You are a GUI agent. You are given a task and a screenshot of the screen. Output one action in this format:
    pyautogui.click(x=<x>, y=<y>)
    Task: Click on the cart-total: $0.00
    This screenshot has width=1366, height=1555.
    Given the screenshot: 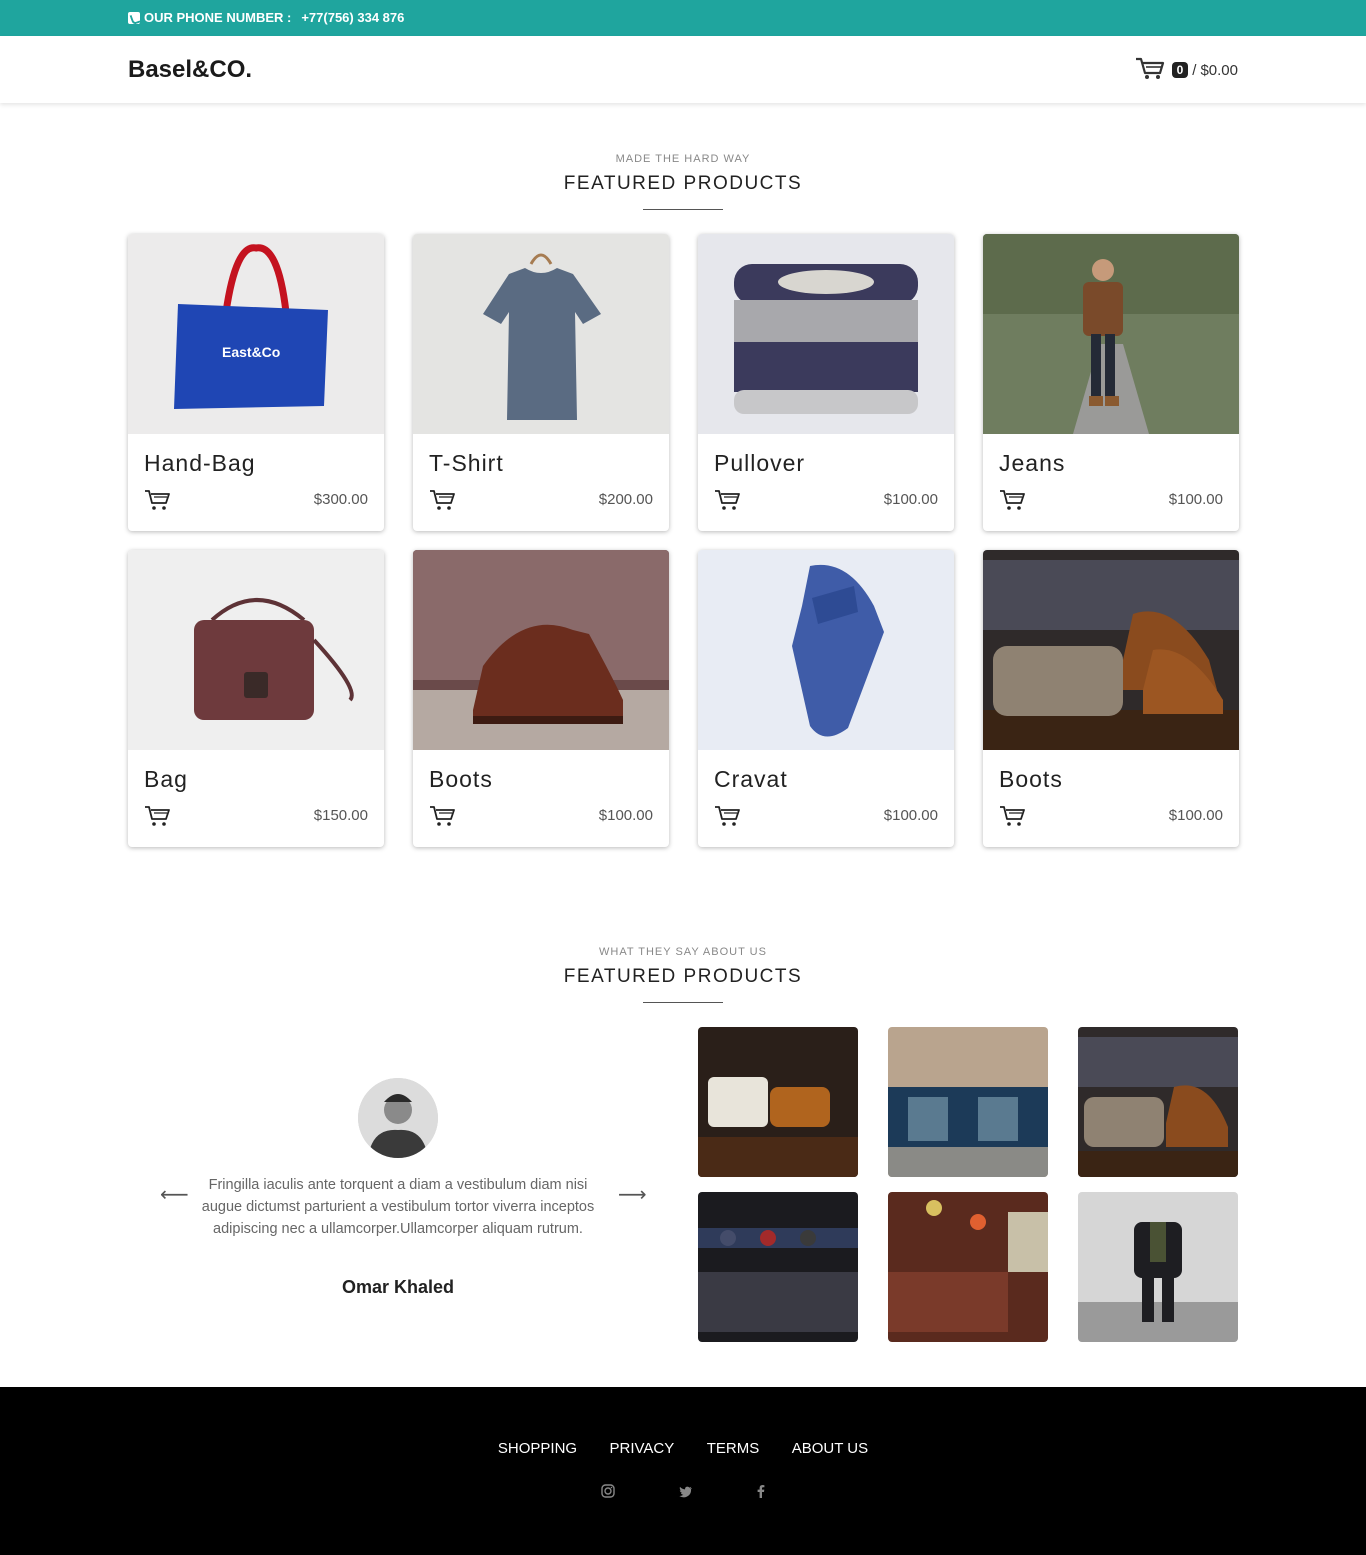 What is the action you would take?
    pyautogui.click(x=1219, y=70)
    